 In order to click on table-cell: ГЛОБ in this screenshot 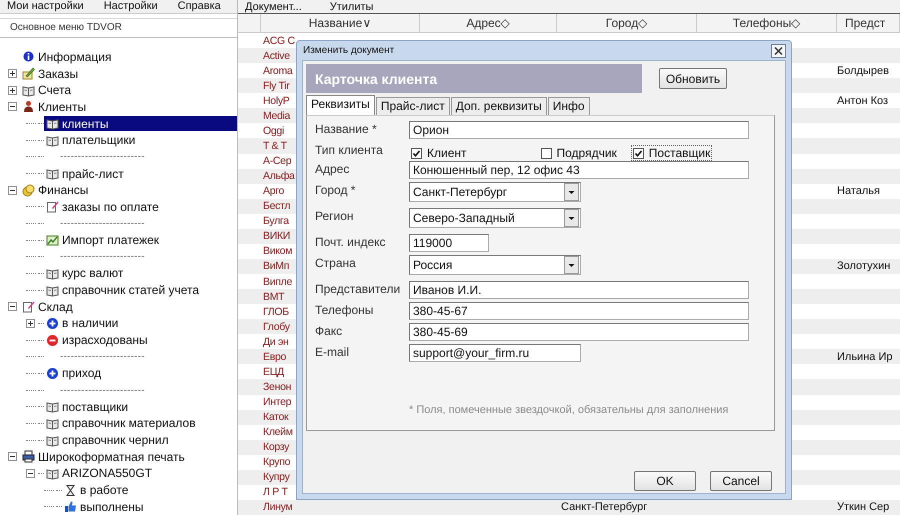, I will do `click(276, 312)`.